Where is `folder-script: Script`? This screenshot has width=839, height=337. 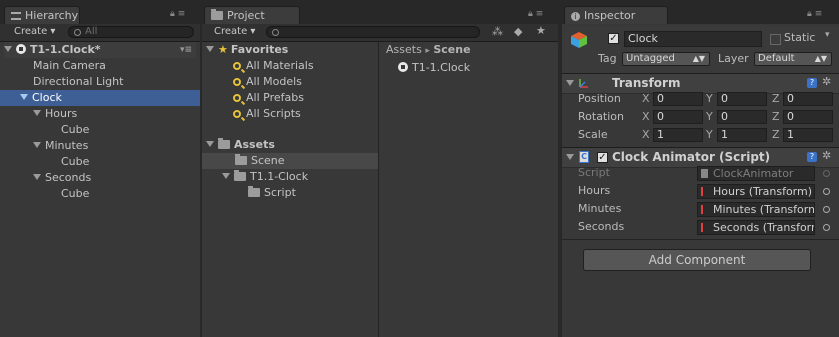 folder-script: Script is located at coordinates (272, 193).